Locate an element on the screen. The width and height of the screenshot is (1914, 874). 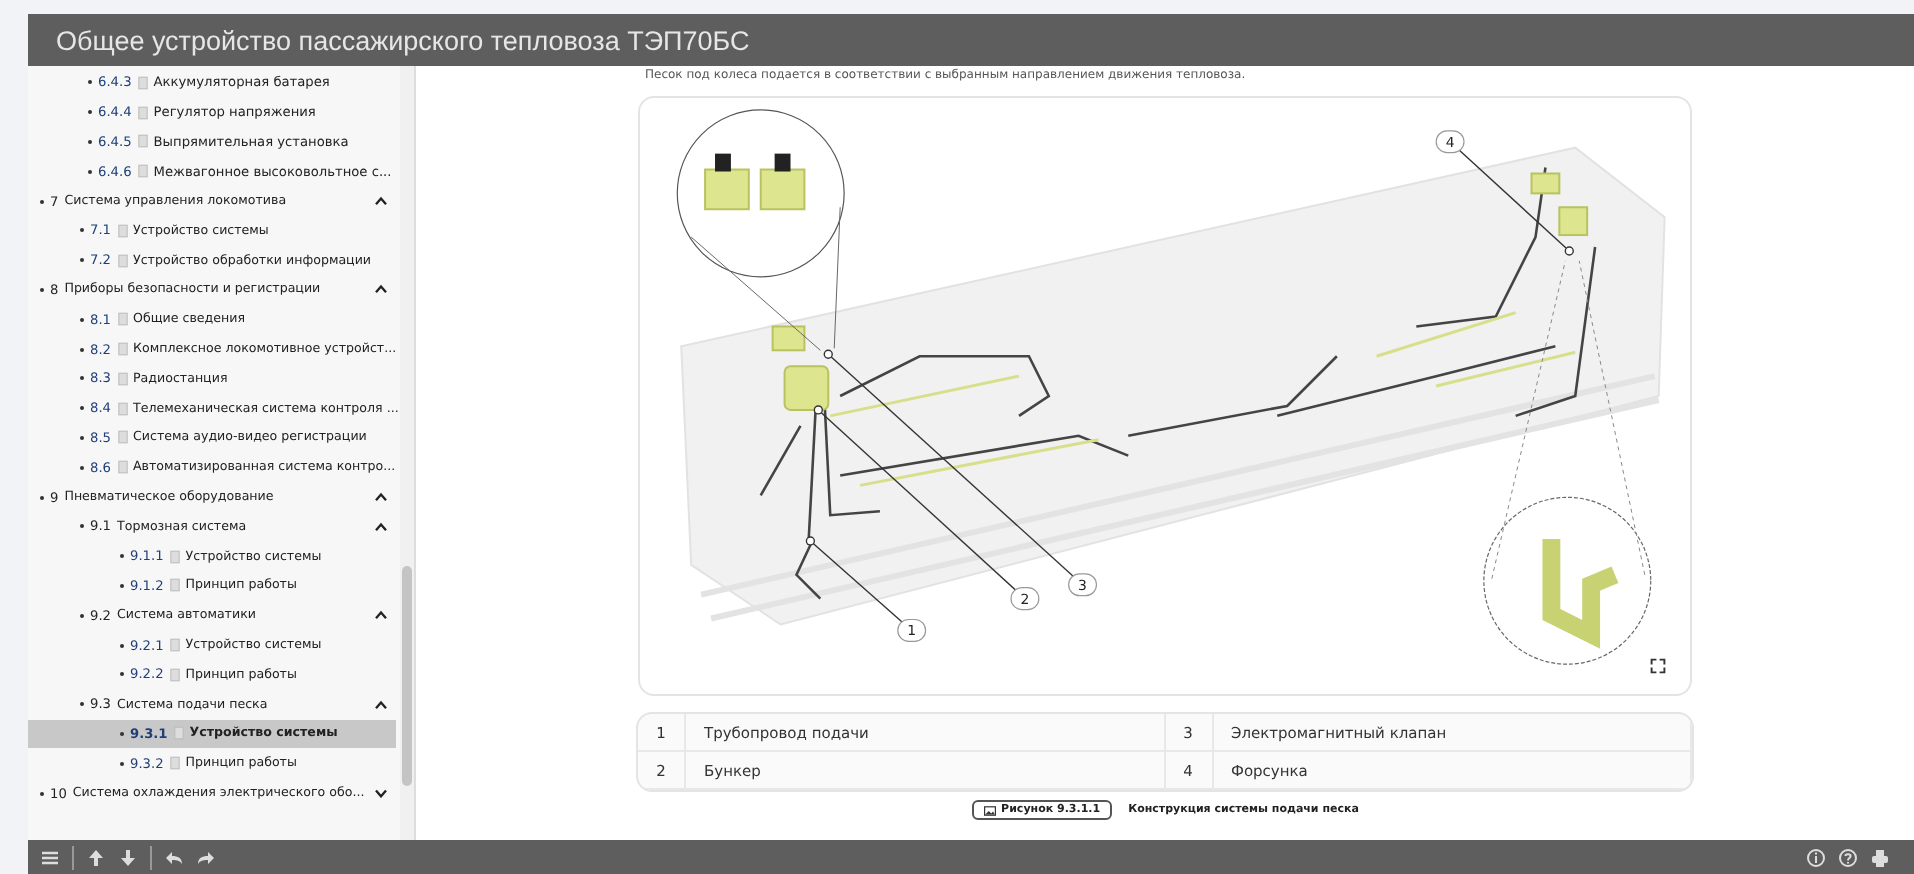
document-title: Общее устройство пассажирского тепловоза ТЭП70БС is located at coordinates (403, 40).